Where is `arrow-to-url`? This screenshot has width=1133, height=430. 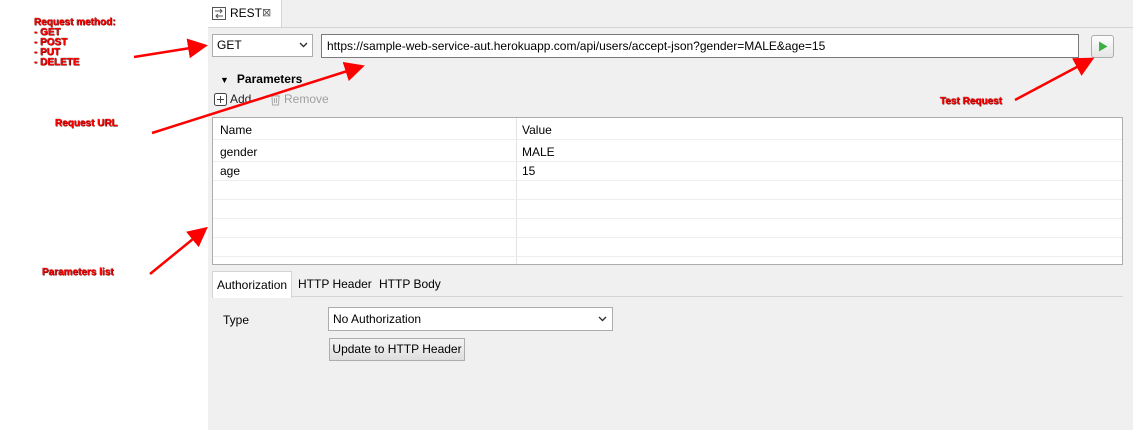
arrow-to-url is located at coordinates (258, 98).